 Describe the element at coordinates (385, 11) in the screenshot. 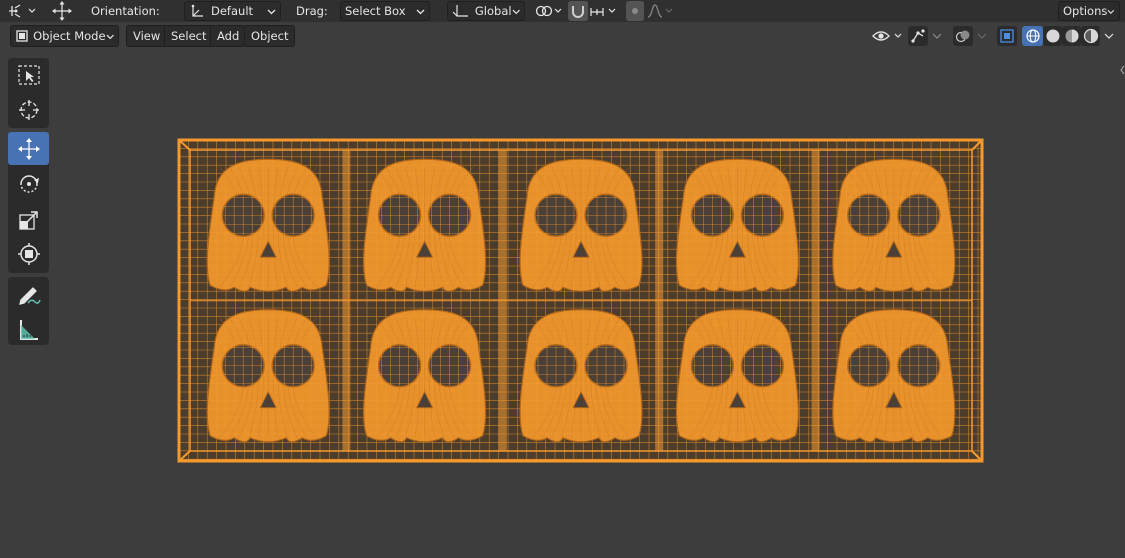

I see `drag-dropdown: Select Box` at that location.